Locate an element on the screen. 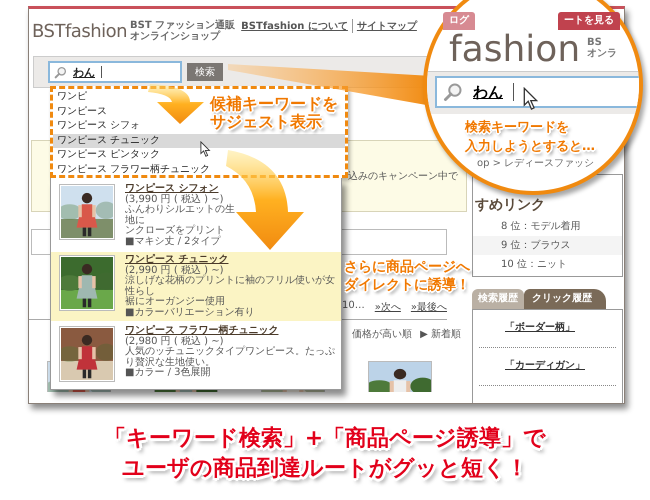 The image size is (650, 500). product-description: 裾にオーガンジー使用 is located at coordinates (175, 302).